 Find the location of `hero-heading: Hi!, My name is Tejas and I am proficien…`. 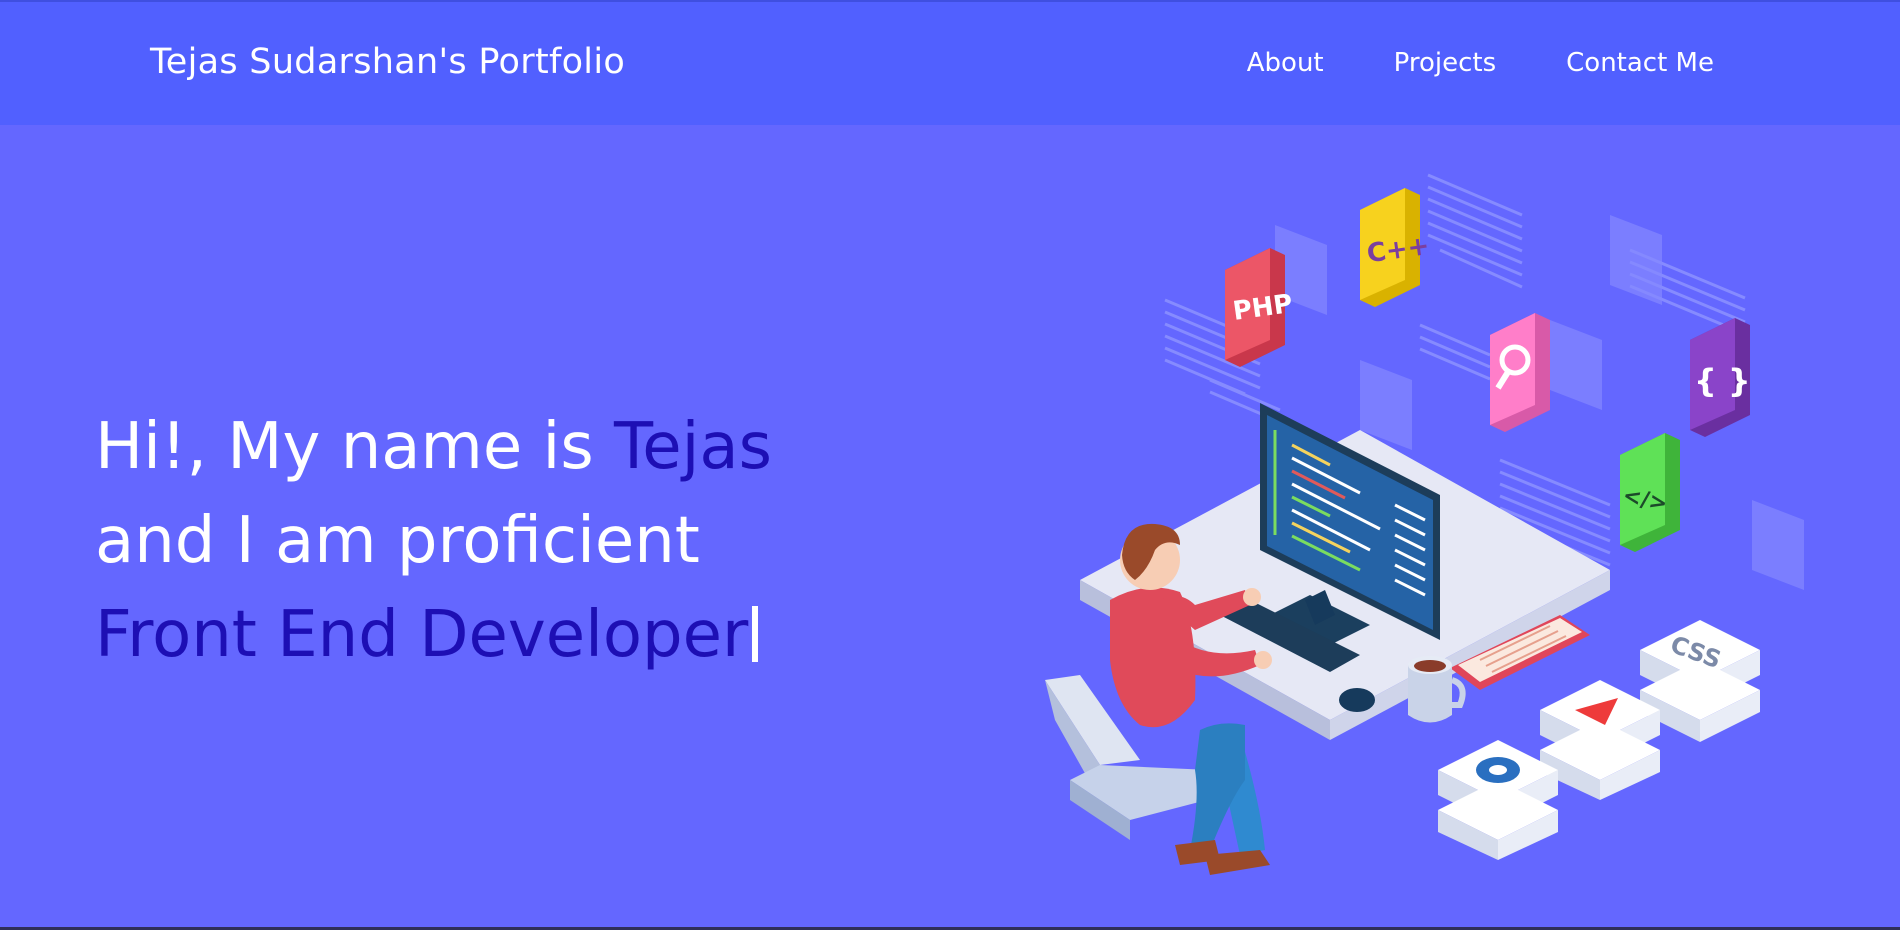

hero-heading: Hi!, My name is Tejas and I am proficien… is located at coordinates (433, 541).